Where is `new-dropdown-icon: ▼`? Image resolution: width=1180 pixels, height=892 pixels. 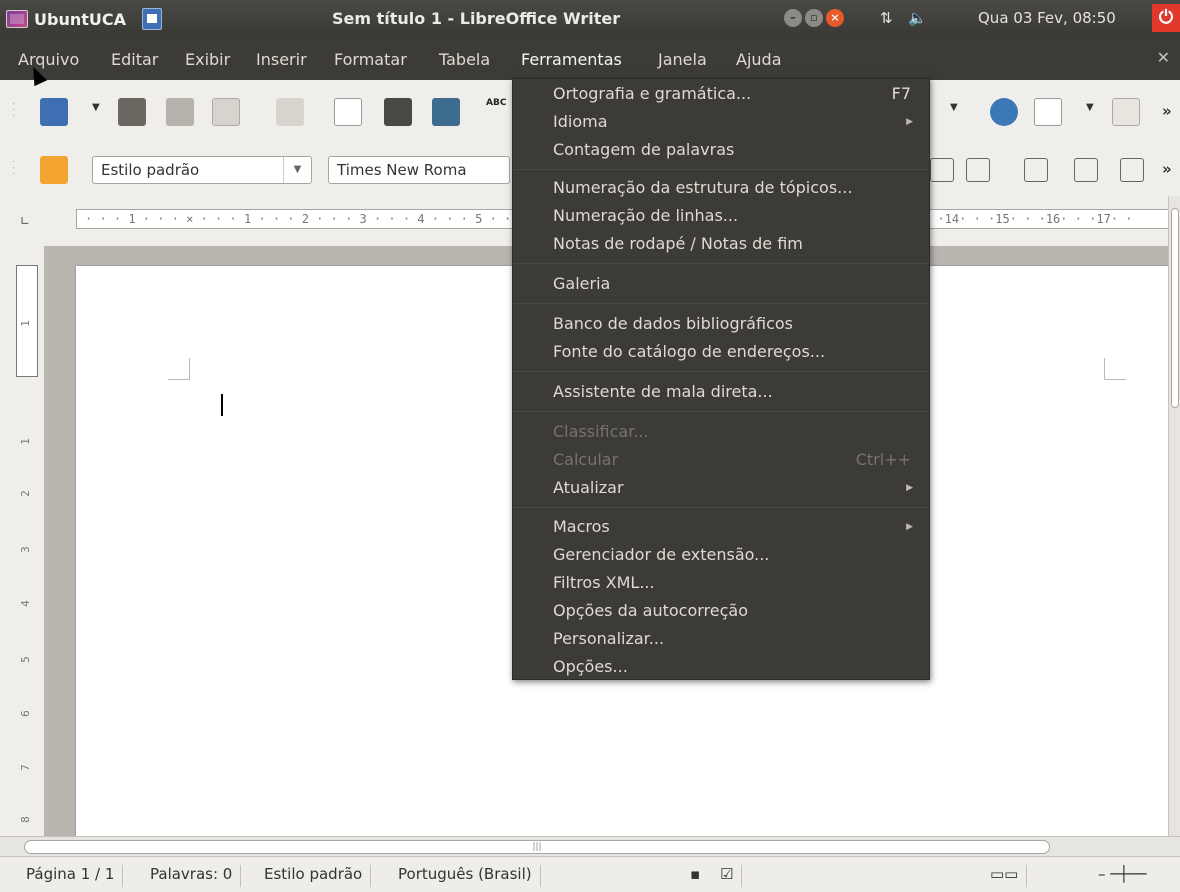 new-dropdown-icon: ▼ is located at coordinates (96, 107).